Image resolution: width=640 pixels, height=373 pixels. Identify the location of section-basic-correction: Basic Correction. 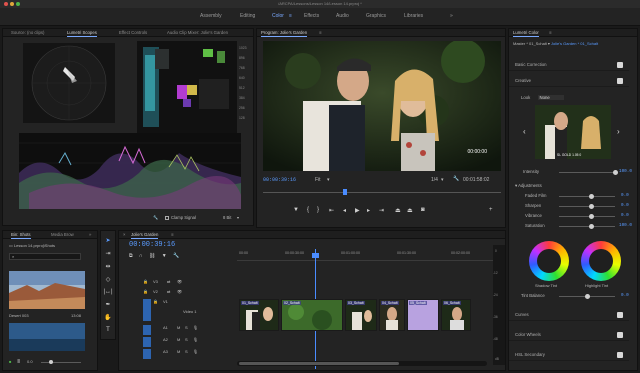
(569, 65).